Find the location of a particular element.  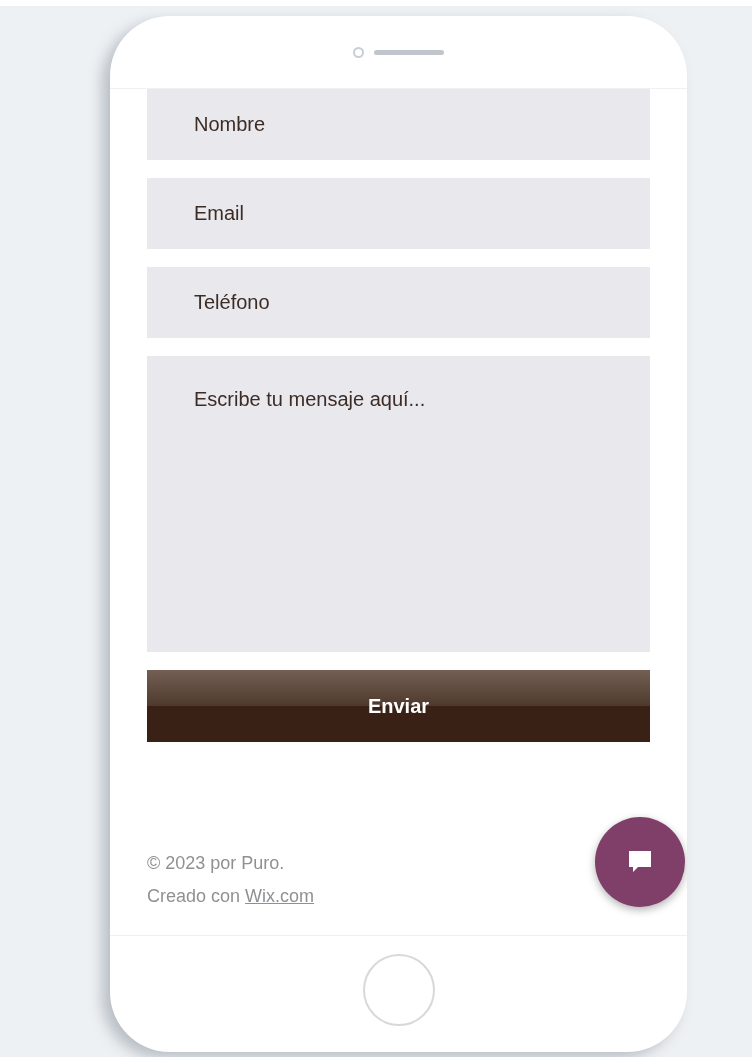

chat-button is located at coordinates (640, 862).